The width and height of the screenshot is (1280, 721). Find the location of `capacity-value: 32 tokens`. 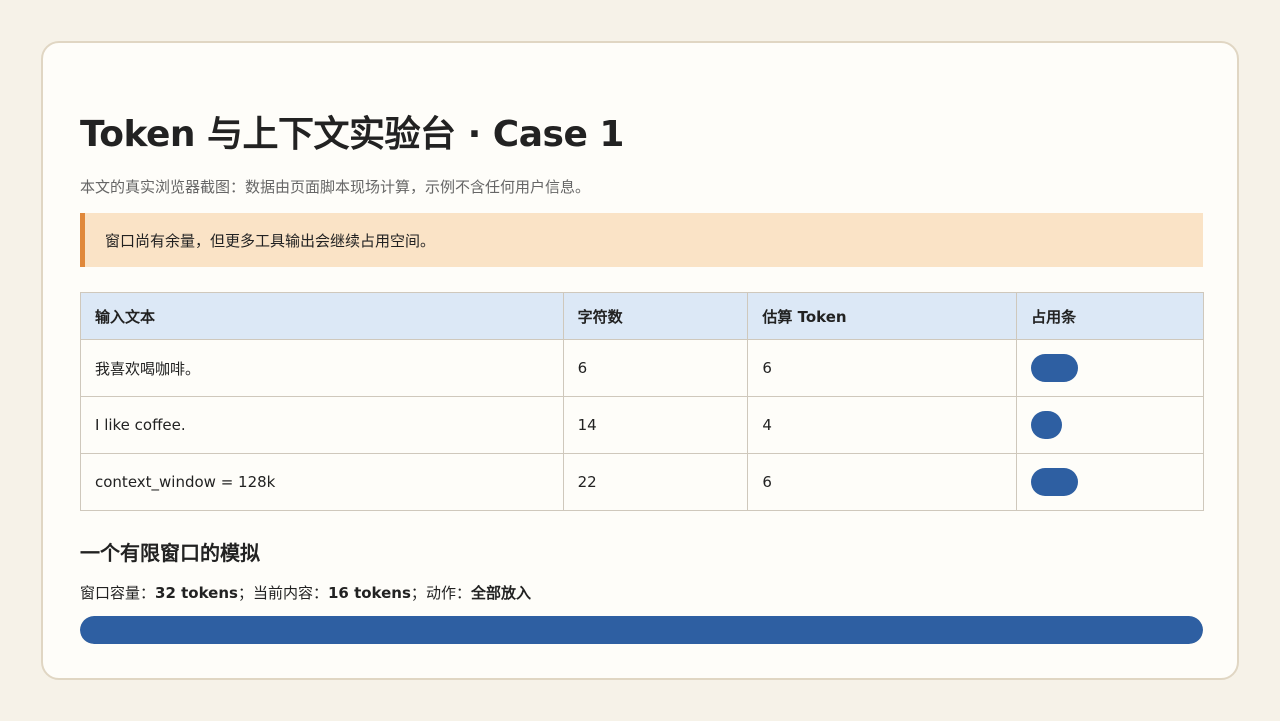

capacity-value: 32 tokens is located at coordinates (196, 593).